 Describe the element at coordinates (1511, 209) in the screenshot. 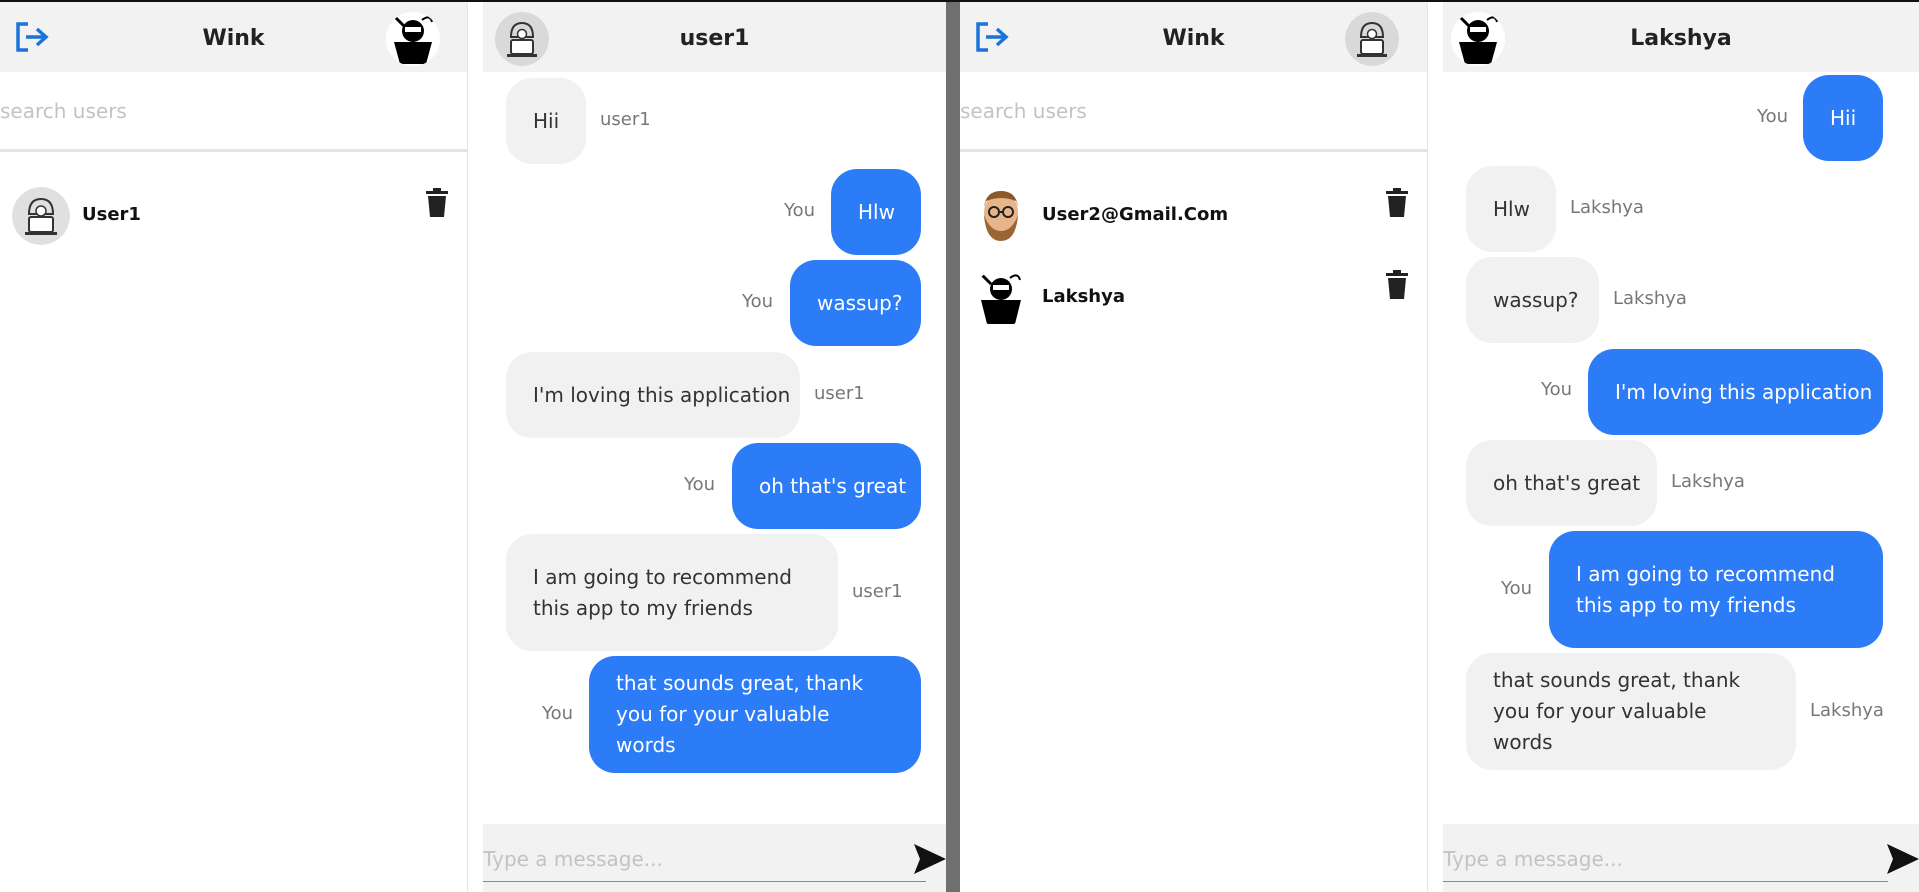

I see `message-bubble-incoming: Hlw` at that location.